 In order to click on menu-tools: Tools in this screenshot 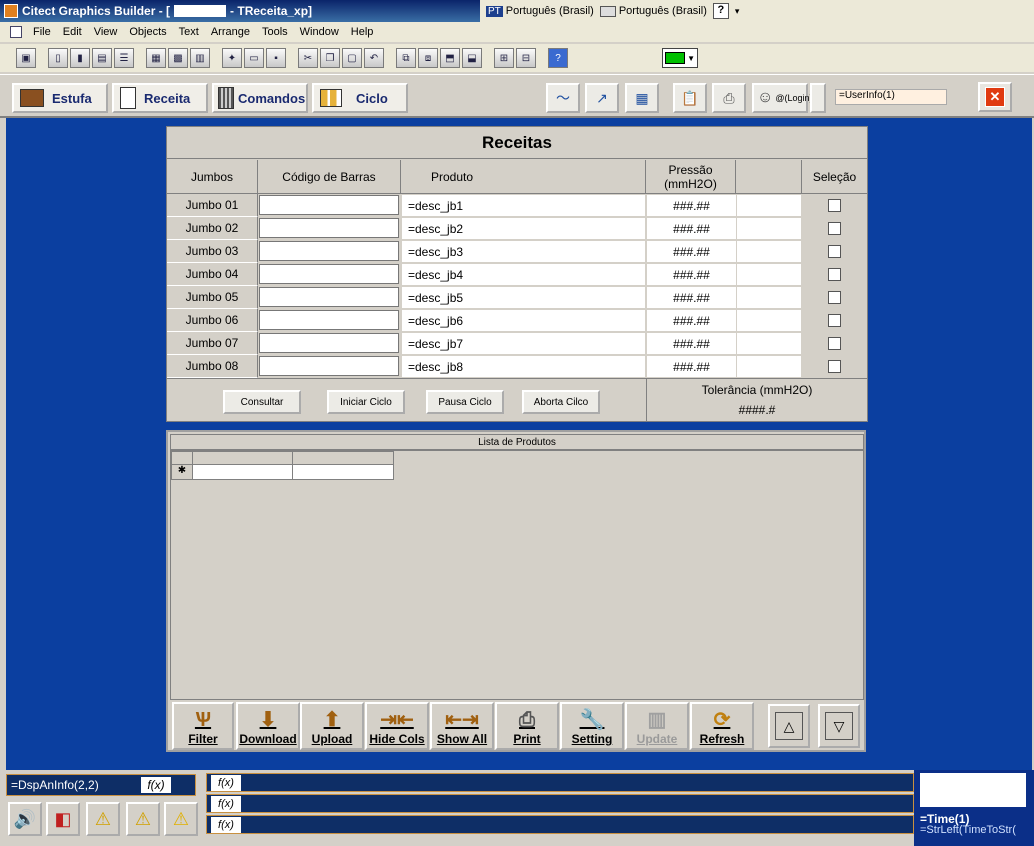, I will do `click(275, 32)`.